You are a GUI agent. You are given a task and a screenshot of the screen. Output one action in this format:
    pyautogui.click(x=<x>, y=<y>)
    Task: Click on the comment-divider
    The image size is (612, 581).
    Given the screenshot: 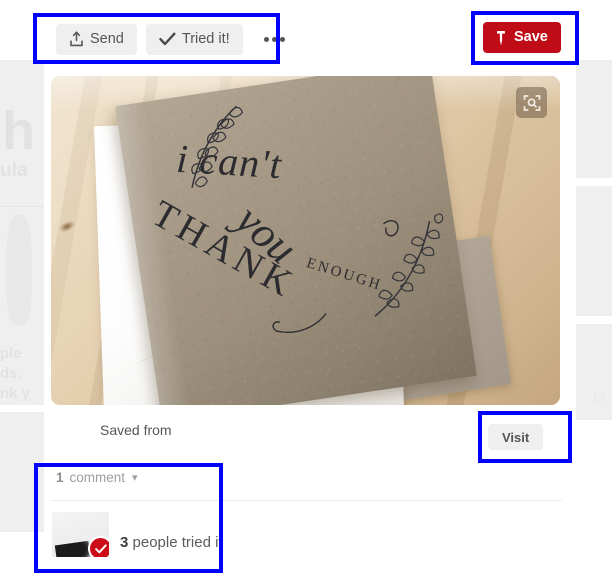 What is the action you would take?
    pyautogui.click(x=306, y=500)
    